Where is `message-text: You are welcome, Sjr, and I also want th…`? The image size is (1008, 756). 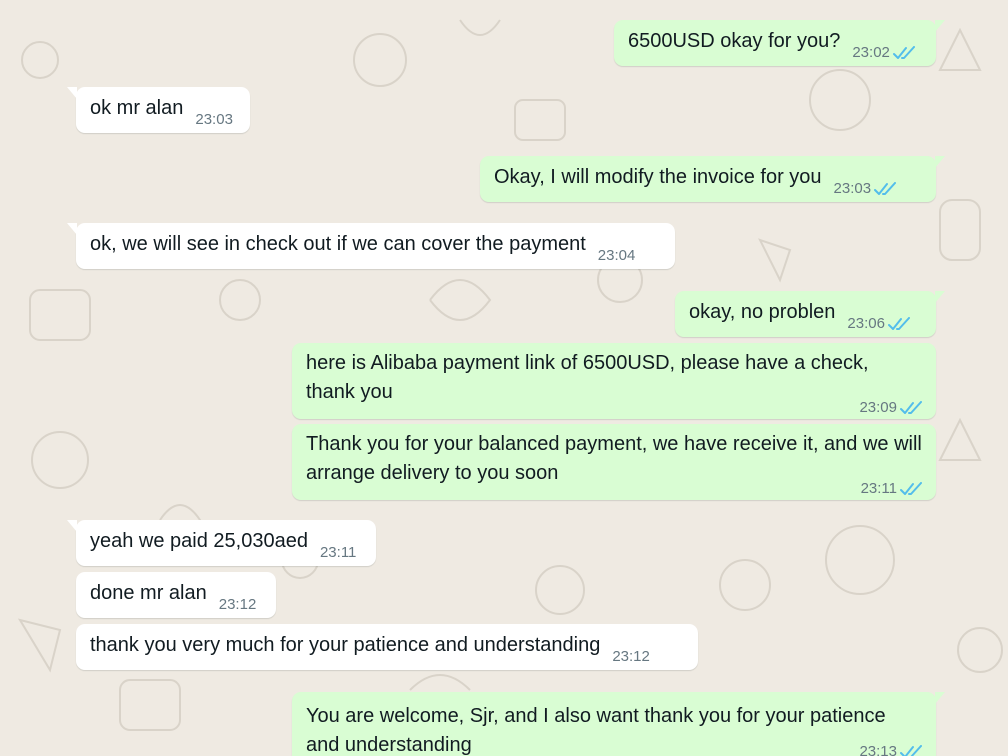 message-text: You are welcome, Sjr, and I also want th… is located at coordinates (596, 730).